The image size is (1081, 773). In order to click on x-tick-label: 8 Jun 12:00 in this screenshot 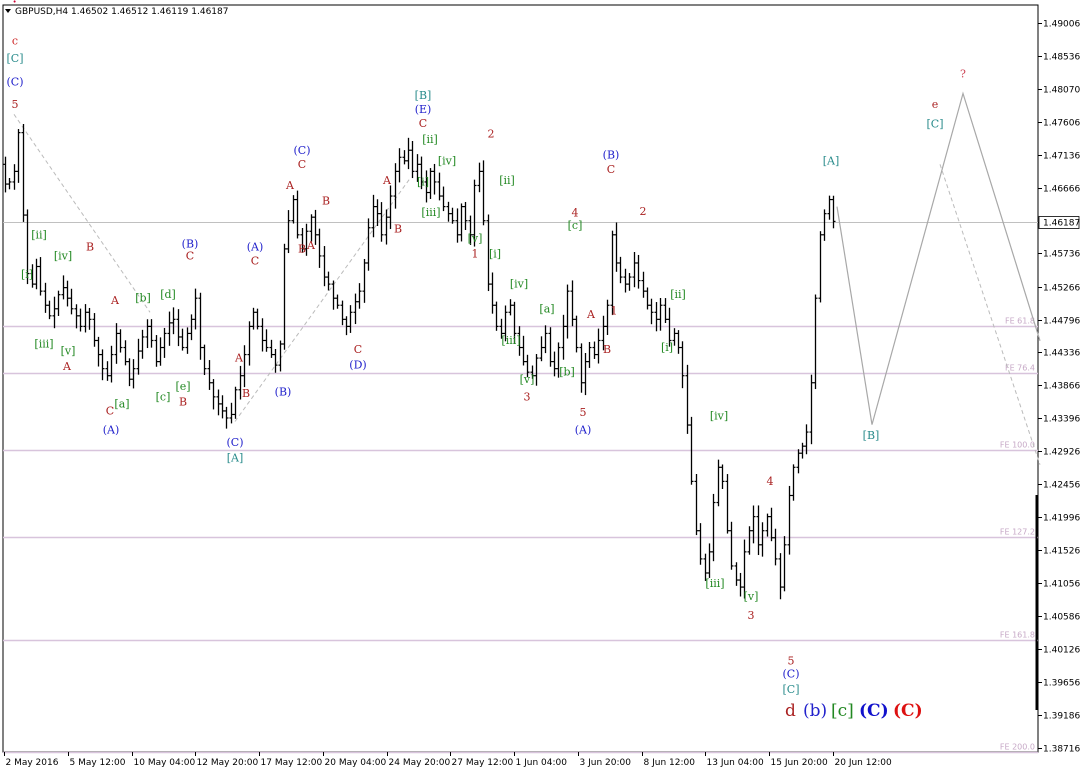, I will do `click(670, 763)`.